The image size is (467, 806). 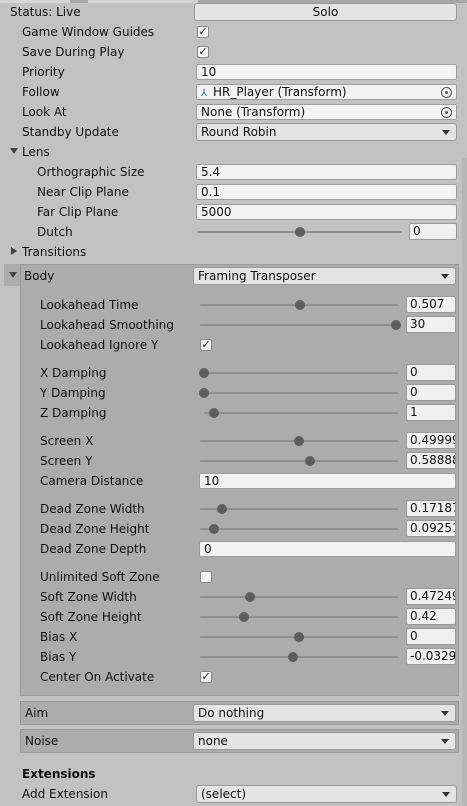 What do you see at coordinates (433, 231) in the screenshot?
I see `dutch-field: 0` at bounding box center [433, 231].